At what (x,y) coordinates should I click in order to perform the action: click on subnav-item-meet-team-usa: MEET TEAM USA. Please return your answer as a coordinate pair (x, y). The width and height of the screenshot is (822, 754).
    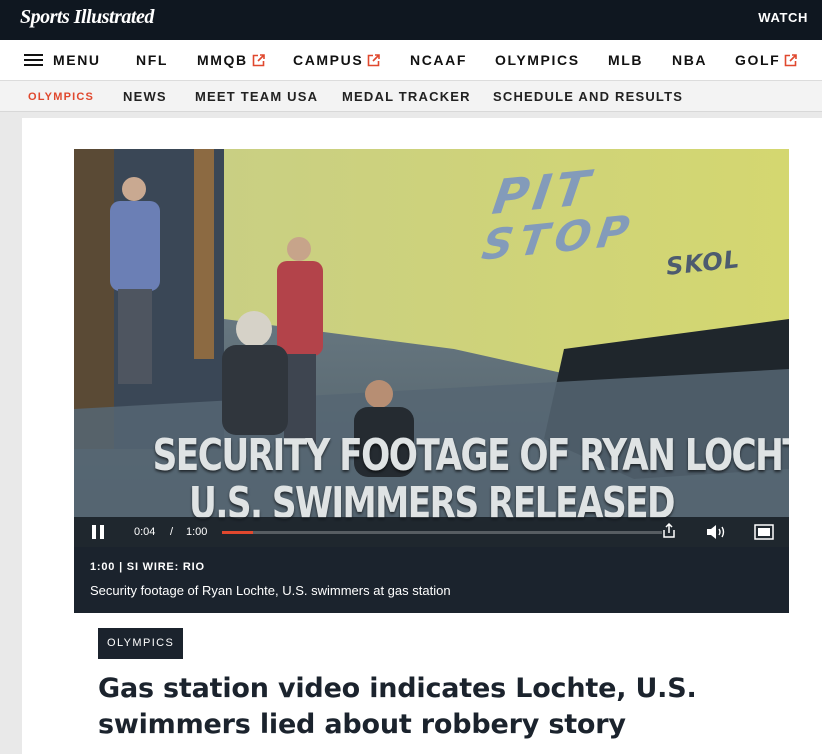
    Looking at the image, I should click on (256, 96).